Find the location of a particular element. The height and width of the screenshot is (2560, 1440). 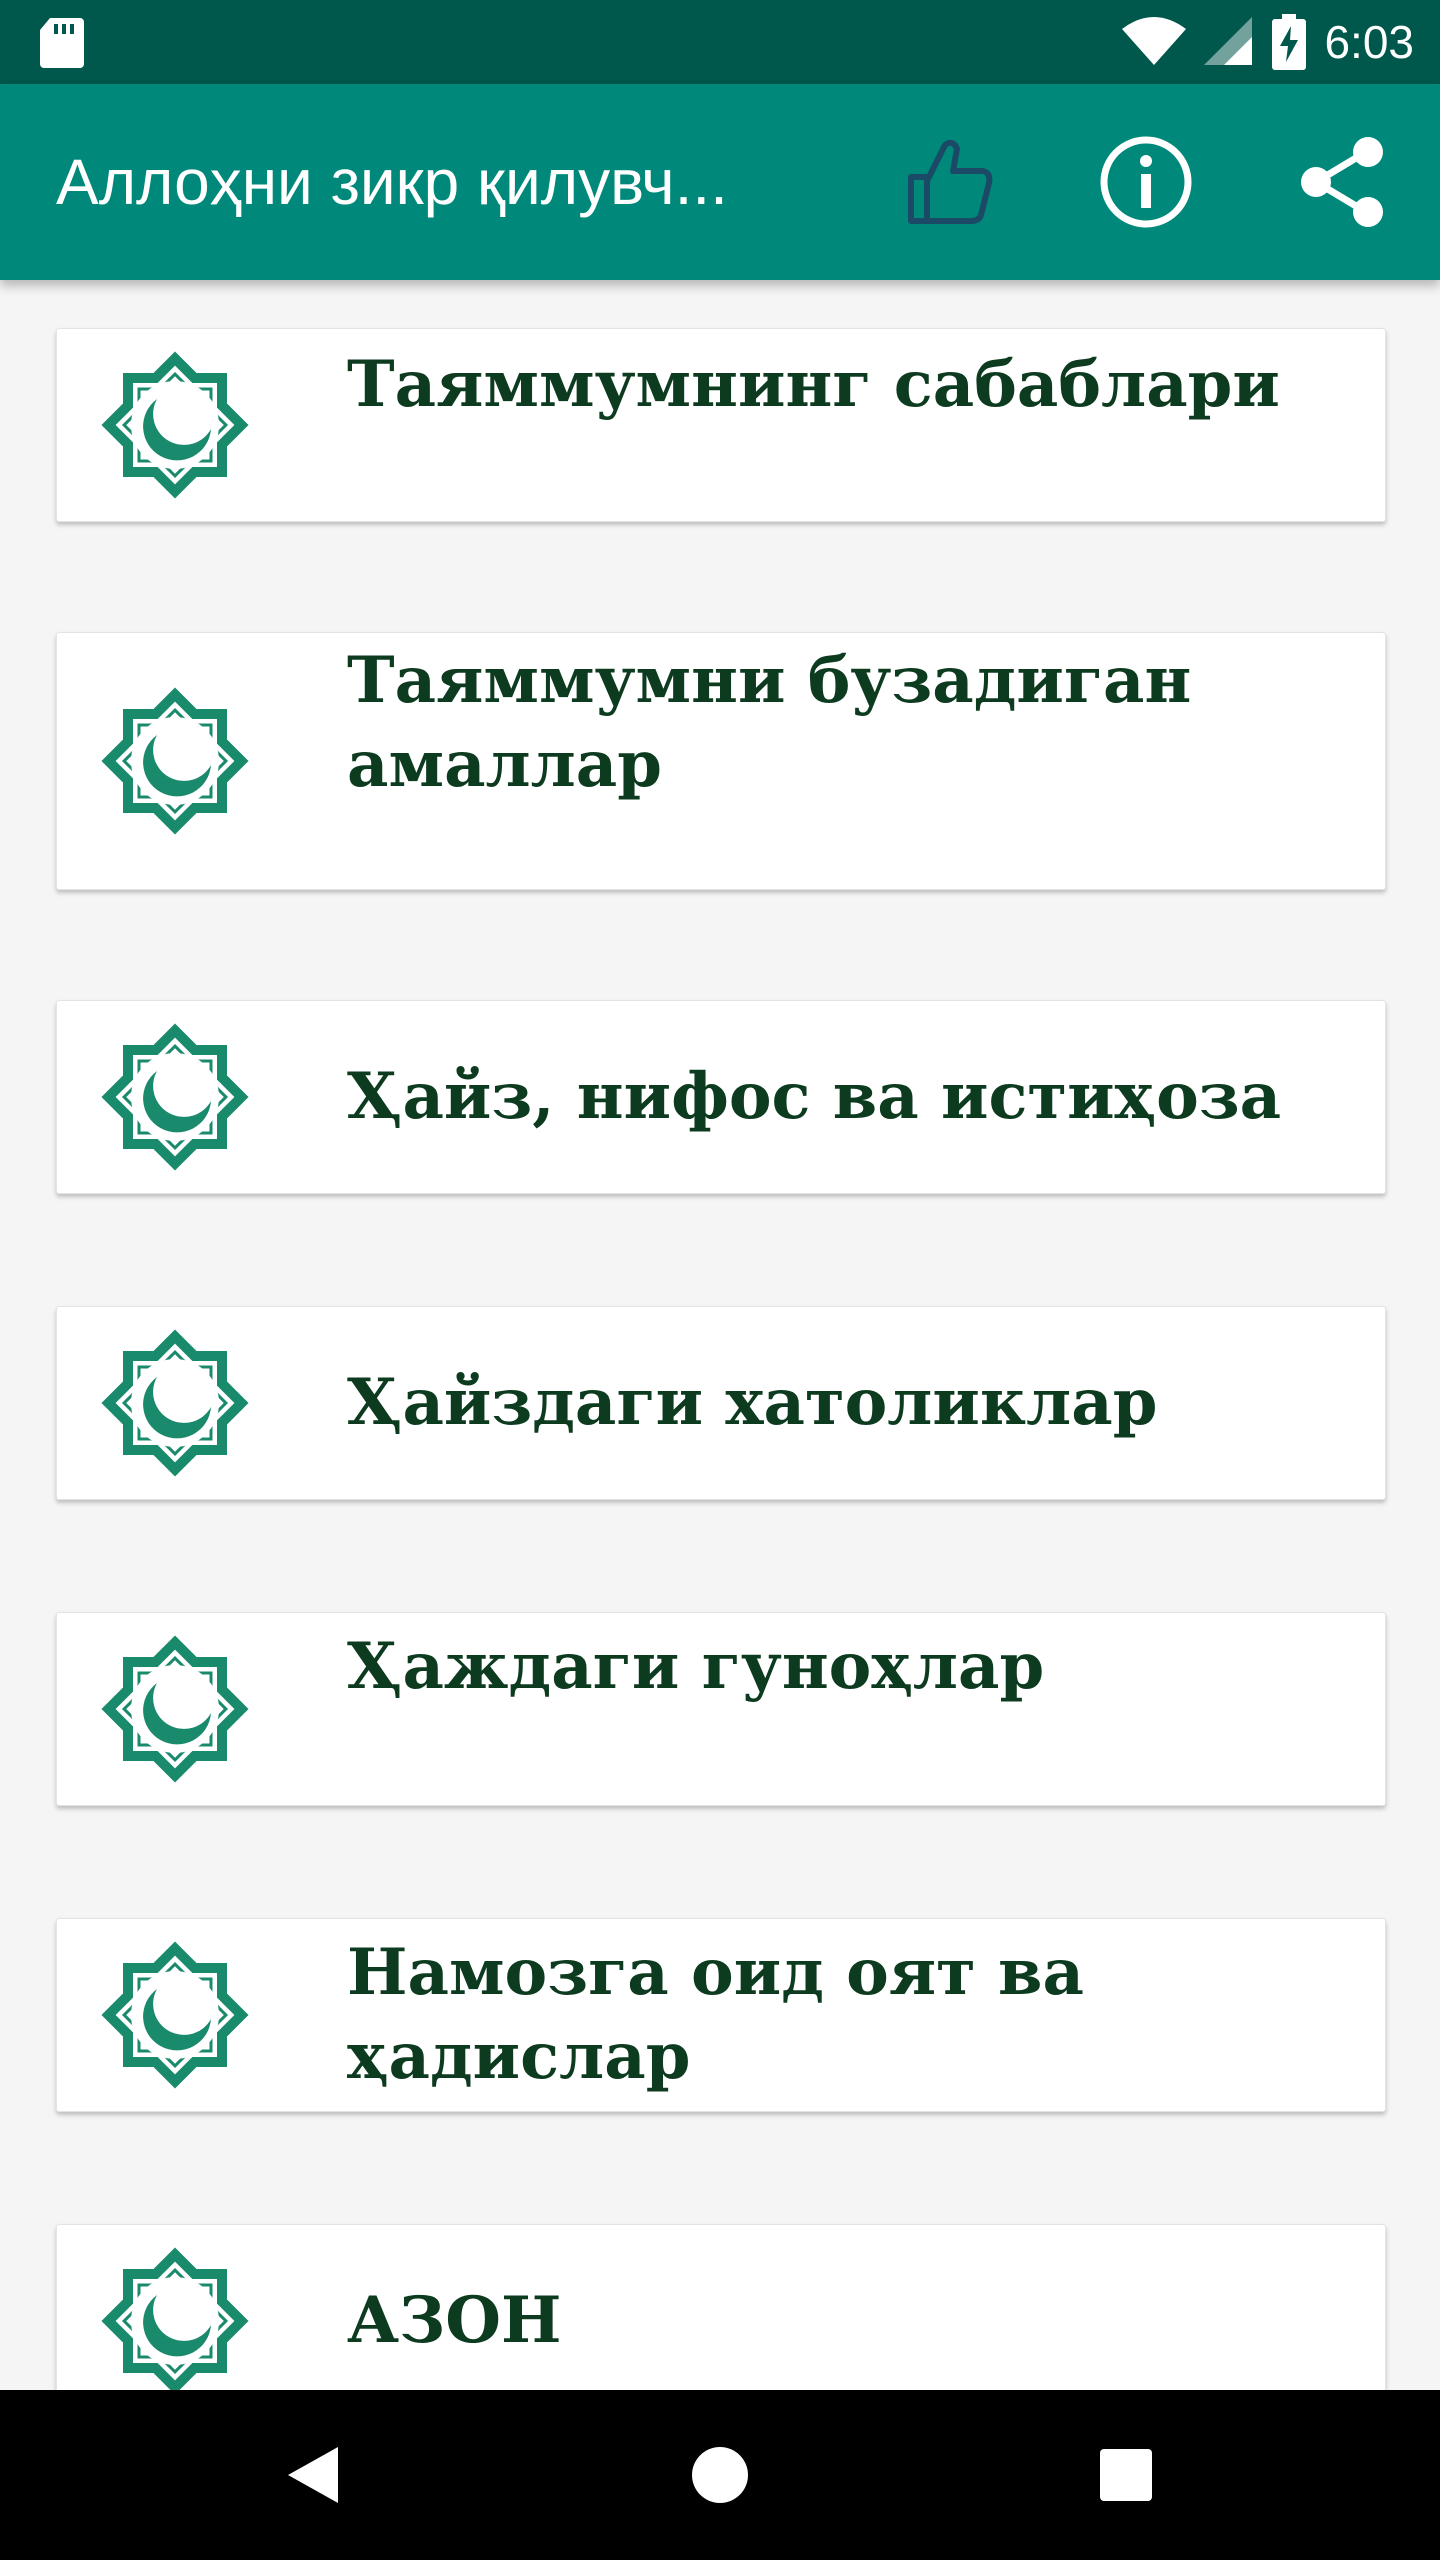

list-item: Намозга оид оят ва ҳадислар is located at coordinates (721, 2015).